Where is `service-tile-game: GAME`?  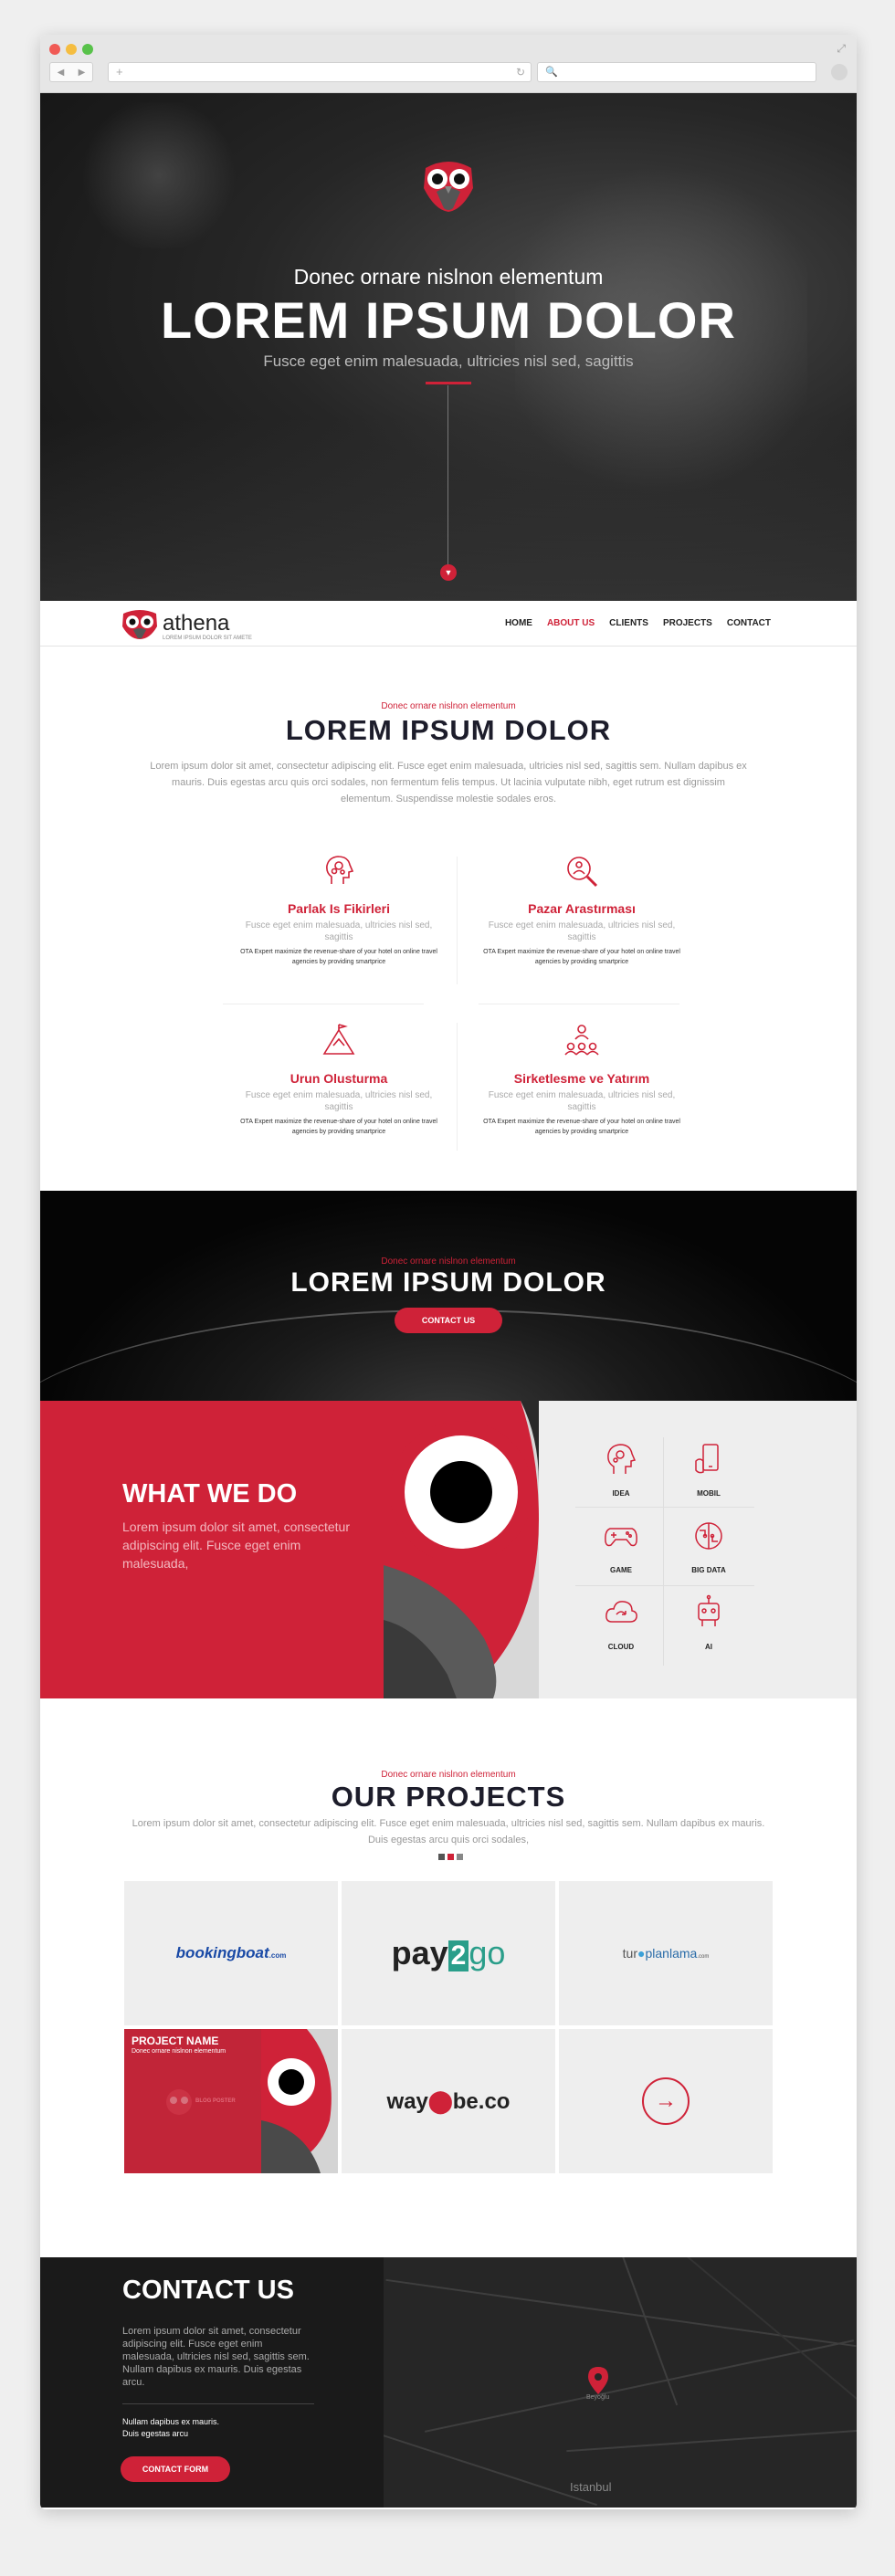
service-tile-game: GAME is located at coordinates (621, 1546).